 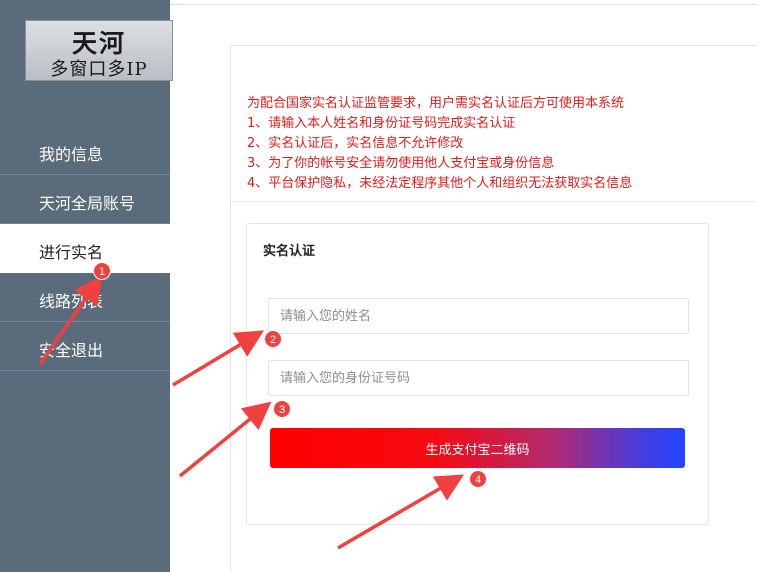 I want to click on annotation-badge-2: 2, so click(x=273, y=339).